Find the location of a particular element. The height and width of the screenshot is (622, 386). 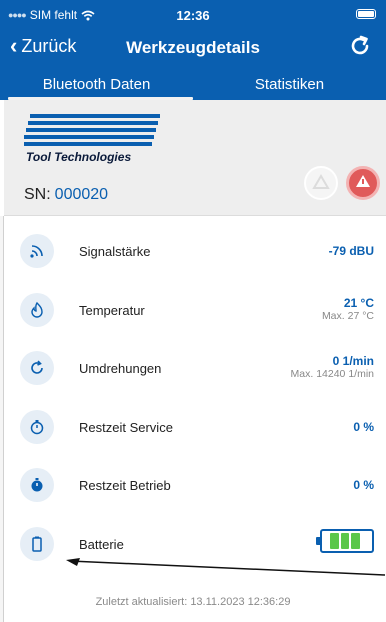

list-item-battery: Batterie is located at coordinates (195, 544).